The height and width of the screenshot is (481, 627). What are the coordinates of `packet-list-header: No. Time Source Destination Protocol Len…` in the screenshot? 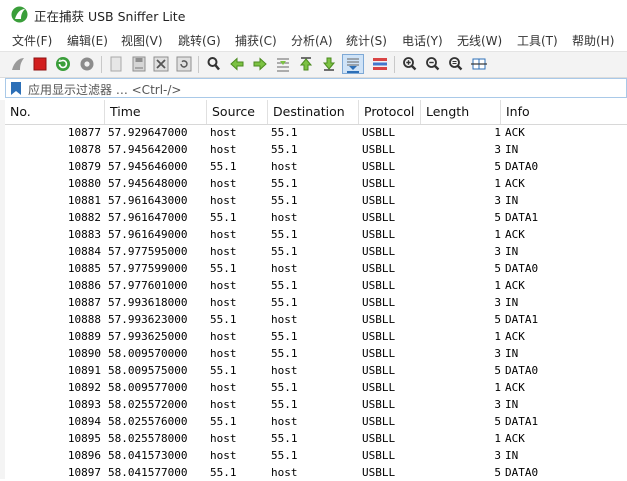 It's located at (316, 112).